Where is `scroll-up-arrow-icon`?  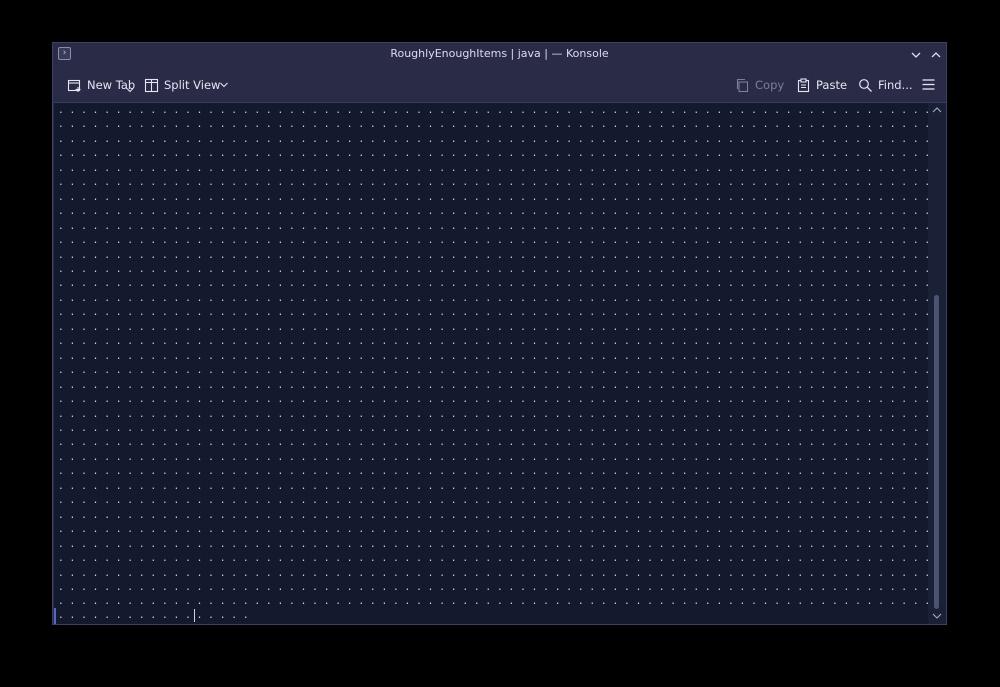 scroll-up-arrow-icon is located at coordinates (937, 110).